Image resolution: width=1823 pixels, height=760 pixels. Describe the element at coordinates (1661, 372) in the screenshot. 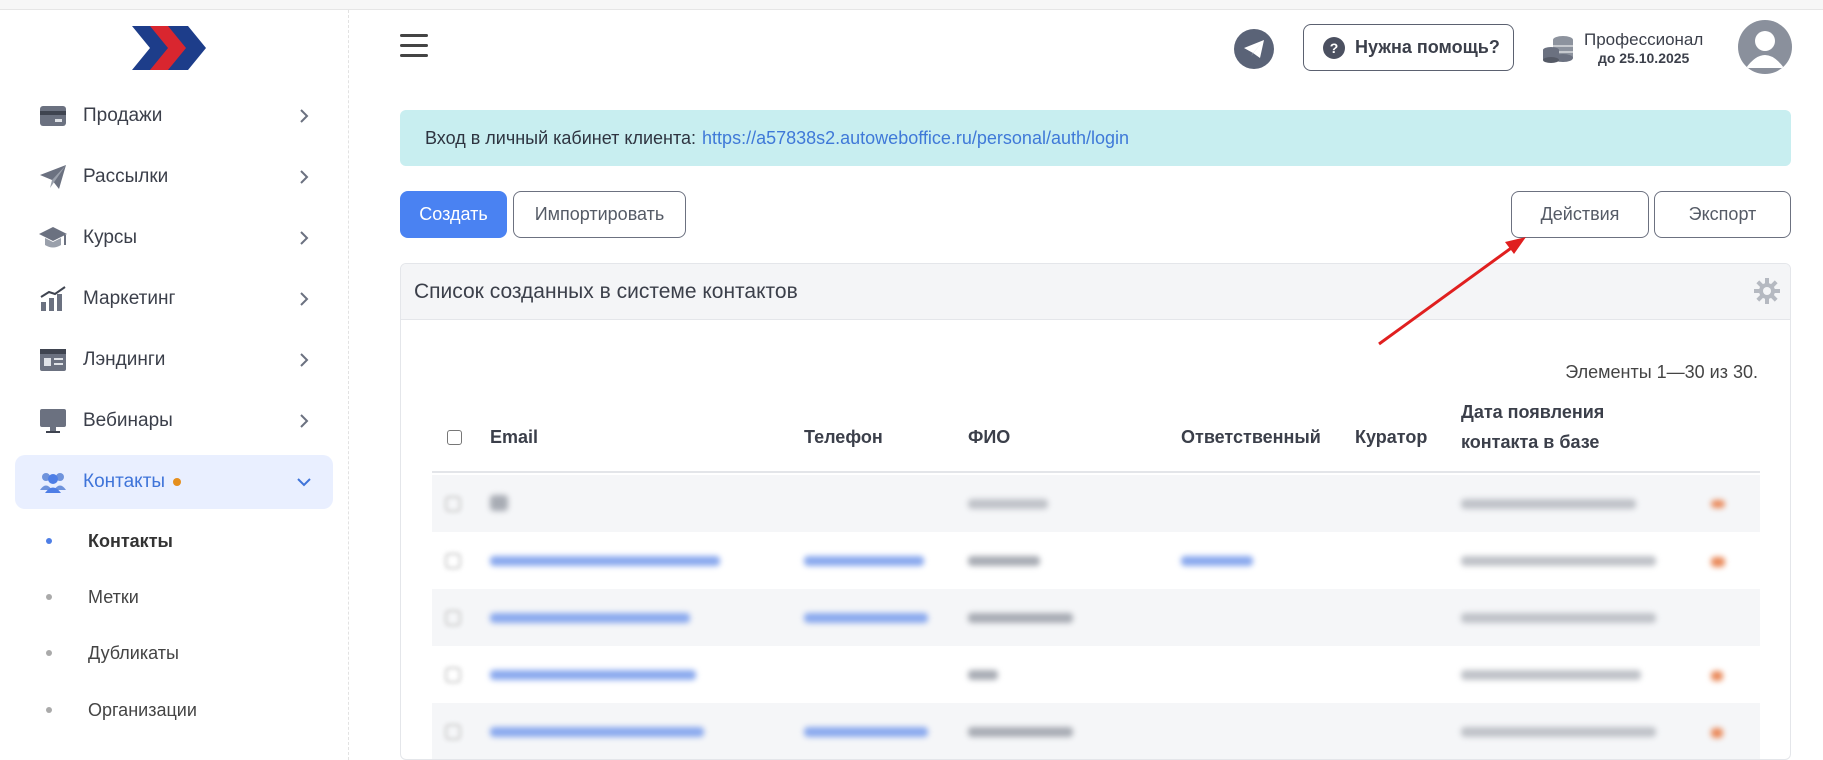

I see `items-count: Элементы 1—30 из 30.` at that location.